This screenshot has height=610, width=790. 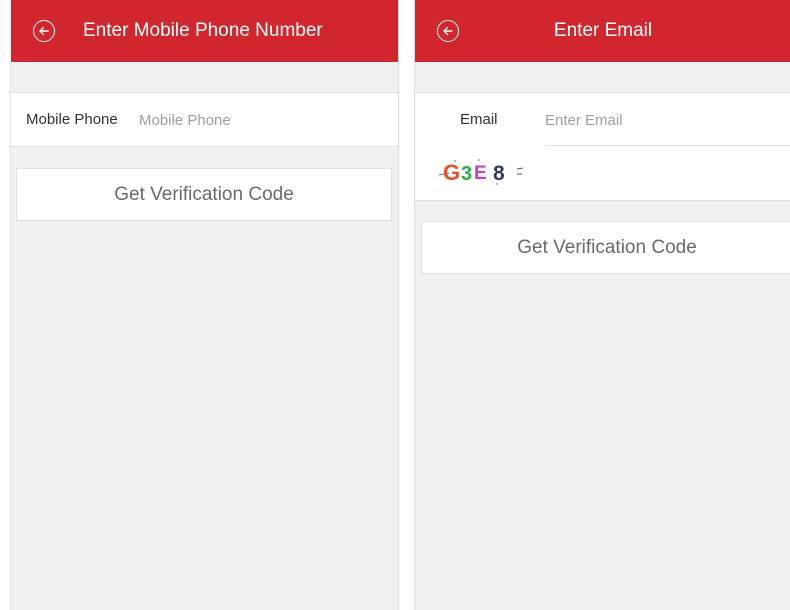 What do you see at coordinates (451, 172) in the screenshot?
I see `svg-text: G` at bounding box center [451, 172].